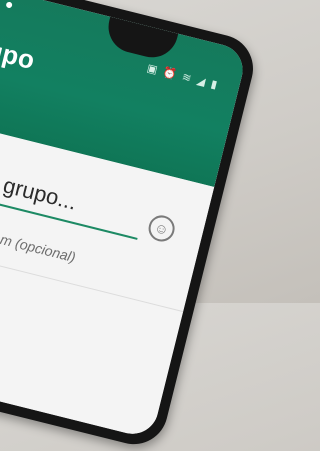 This screenshot has width=320, height=451. I want to click on alarm-icon: ⏰, so click(169, 74).